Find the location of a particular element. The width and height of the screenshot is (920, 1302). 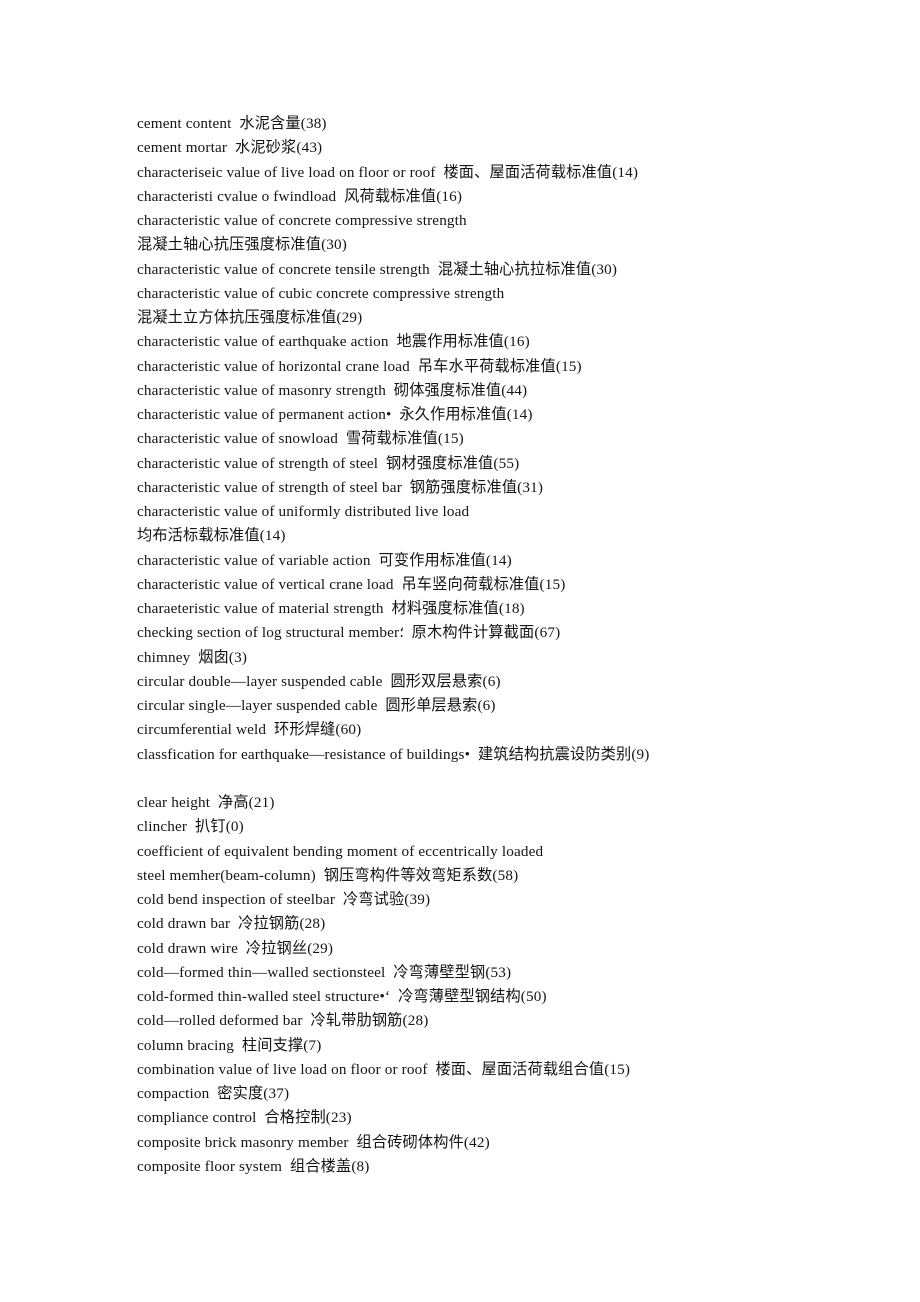

glossary-entry-text: column bracing 柱间支撑(7) is located at coordinates (229, 1045).